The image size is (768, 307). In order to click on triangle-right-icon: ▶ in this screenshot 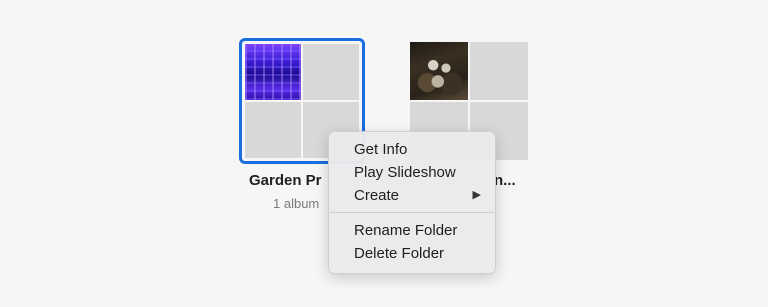, I will do `click(476, 195)`.